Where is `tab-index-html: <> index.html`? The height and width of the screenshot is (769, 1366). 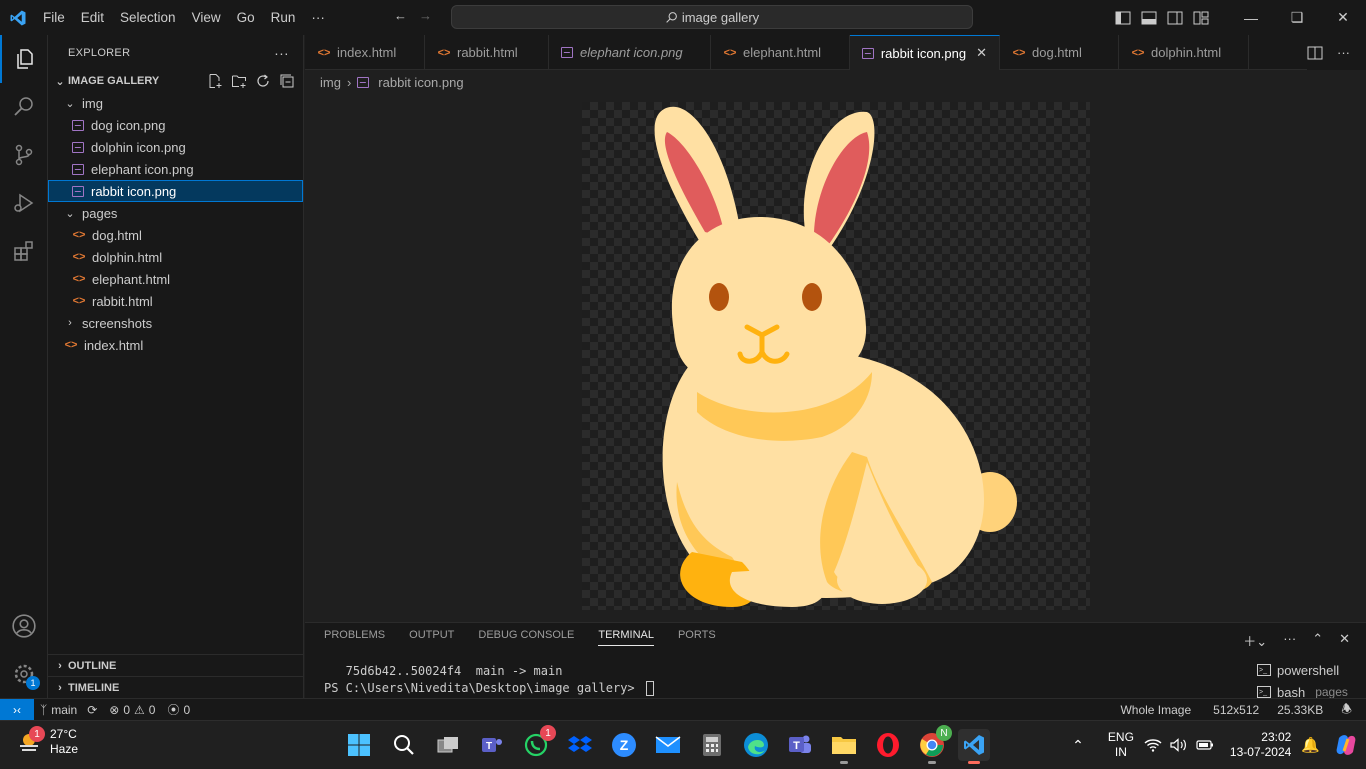
tab-index-html: <> index.html is located at coordinates (365, 52).